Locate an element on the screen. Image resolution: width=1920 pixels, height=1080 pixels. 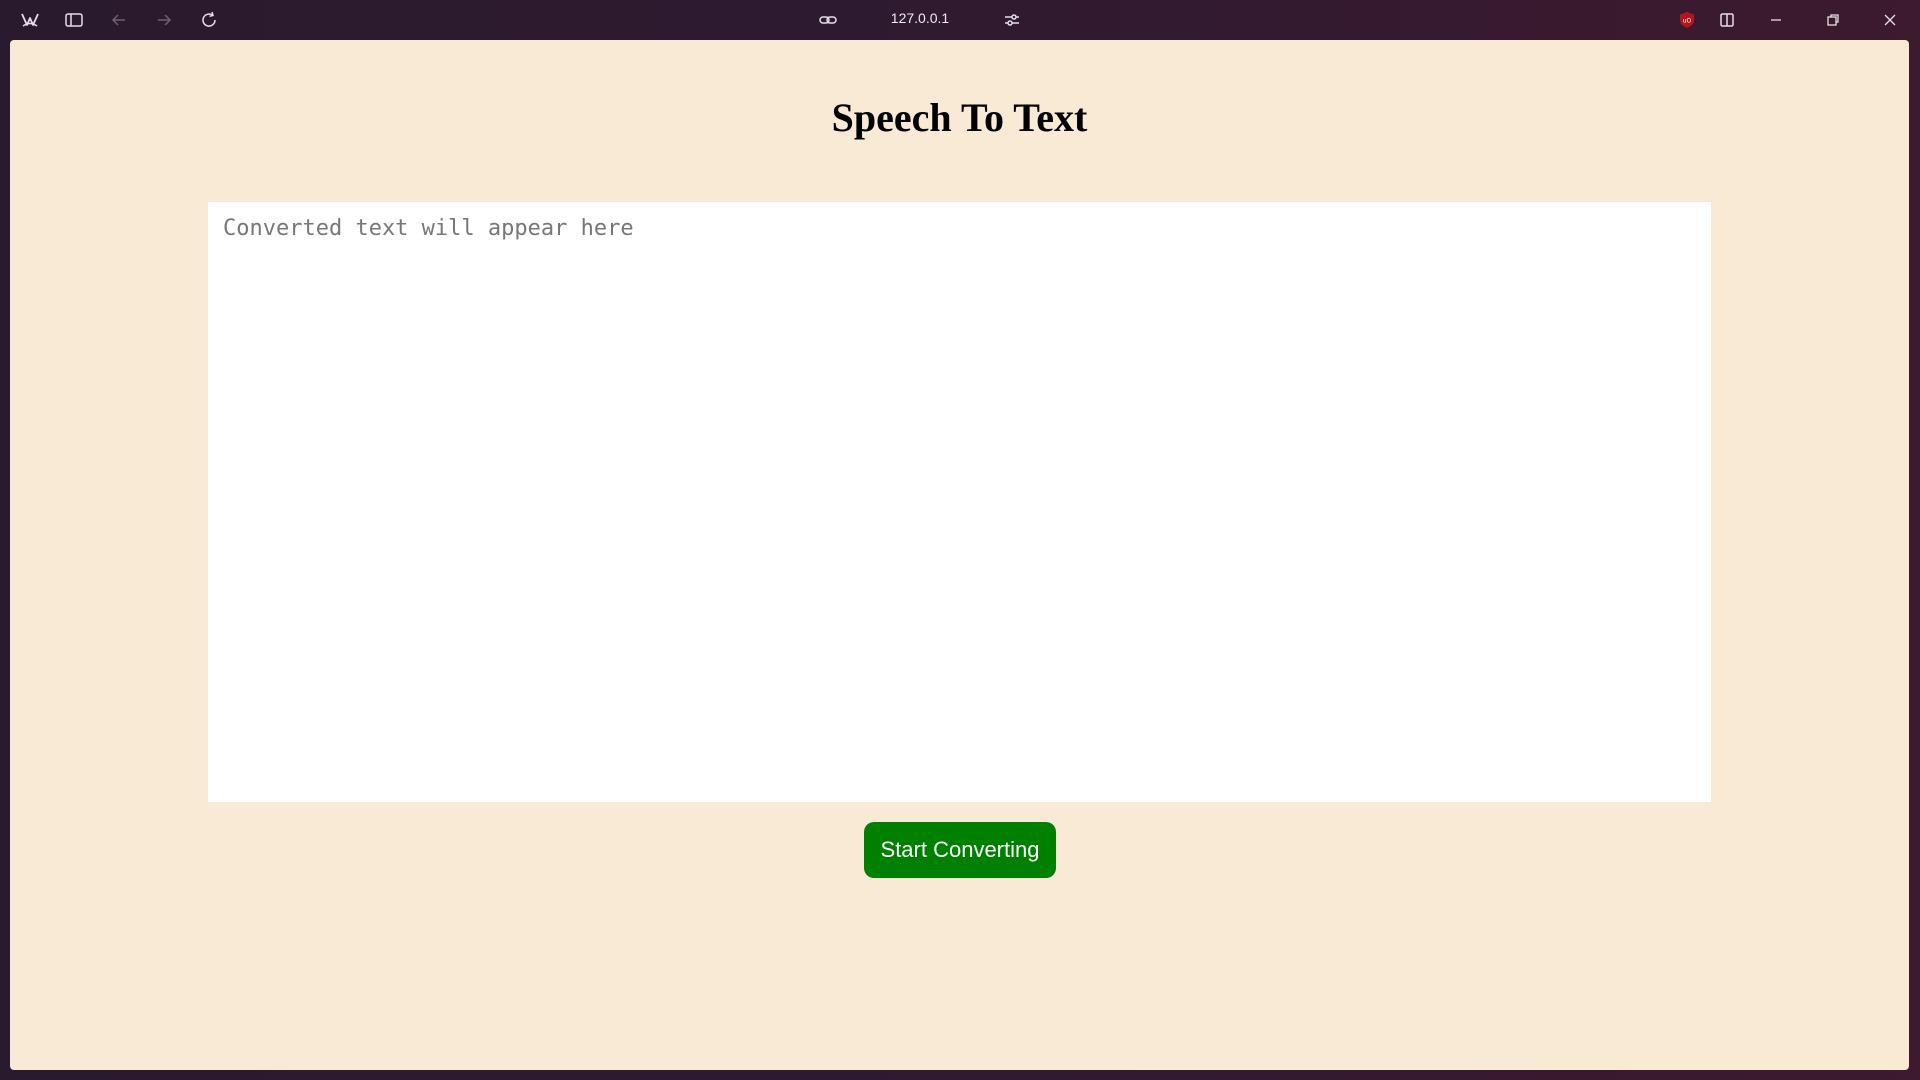
close-icon is located at coordinates (1890, 20).